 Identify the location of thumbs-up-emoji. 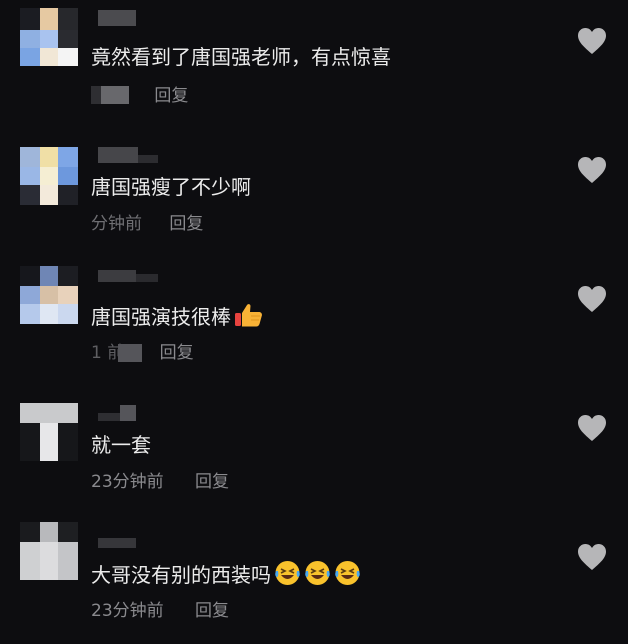
(248, 315).